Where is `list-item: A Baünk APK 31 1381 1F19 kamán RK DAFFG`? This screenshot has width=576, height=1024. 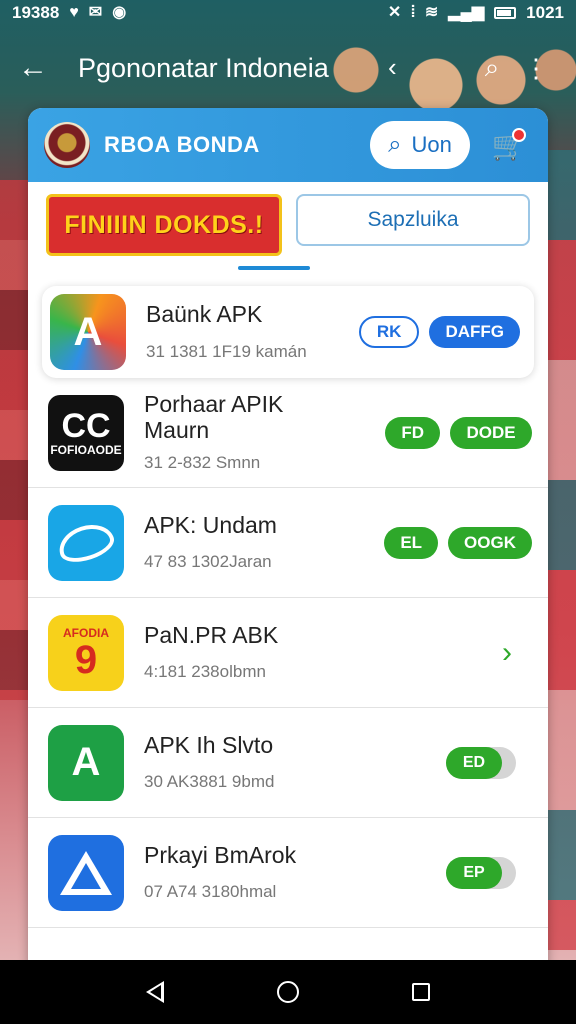
list-item: A Baünk APK 31 1381 1F19 kamán RK DAFFG is located at coordinates (288, 332).